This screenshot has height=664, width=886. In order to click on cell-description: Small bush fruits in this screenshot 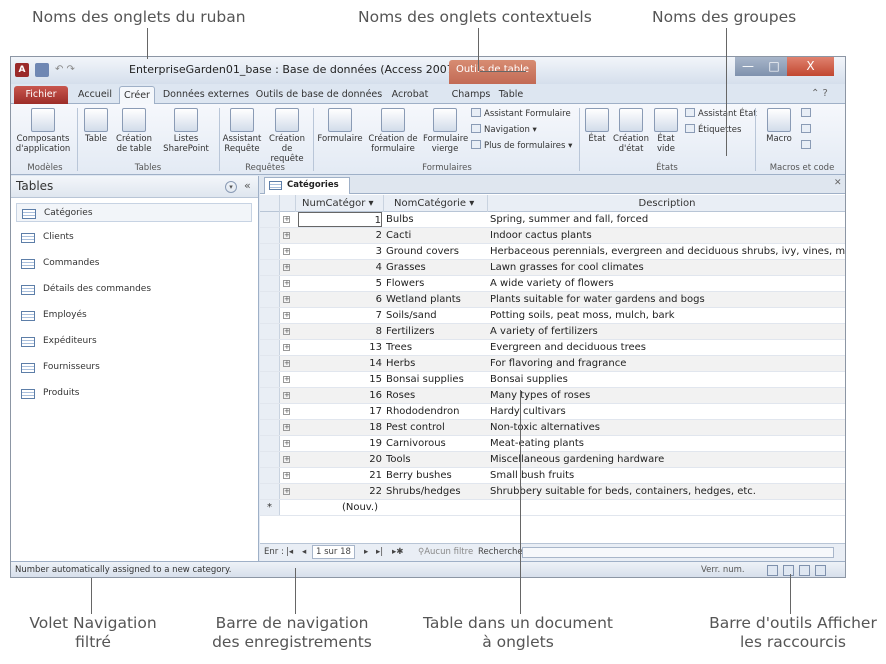, I will do `click(667, 476)`.